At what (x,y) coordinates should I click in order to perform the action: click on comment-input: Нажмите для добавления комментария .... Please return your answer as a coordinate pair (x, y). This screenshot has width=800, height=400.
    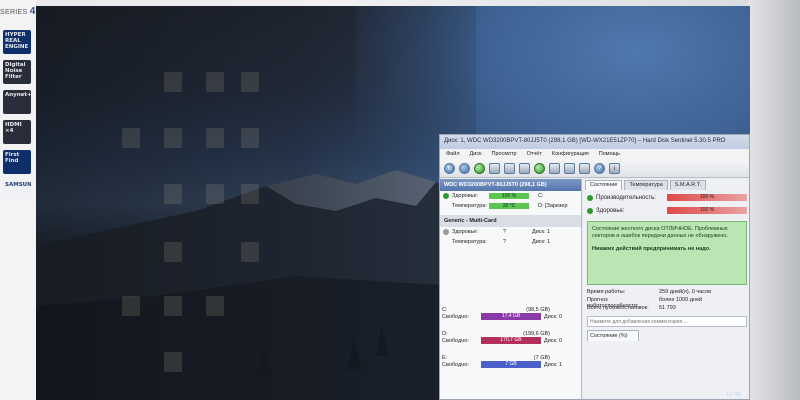
    Looking at the image, I should click on (667, 321).